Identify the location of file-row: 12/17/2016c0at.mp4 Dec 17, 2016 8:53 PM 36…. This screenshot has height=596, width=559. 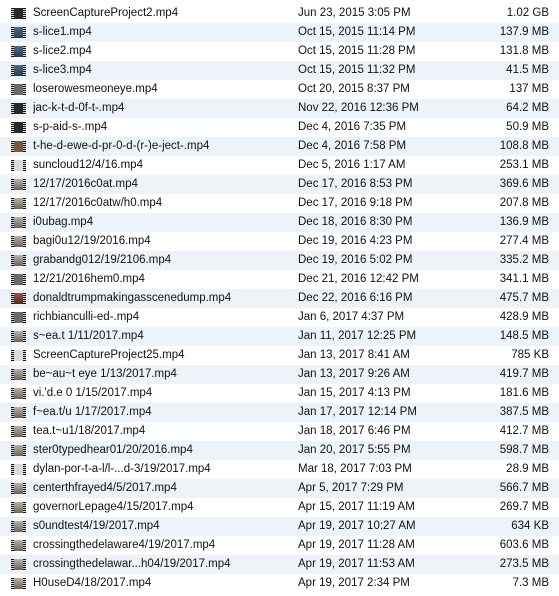
(279, 184).